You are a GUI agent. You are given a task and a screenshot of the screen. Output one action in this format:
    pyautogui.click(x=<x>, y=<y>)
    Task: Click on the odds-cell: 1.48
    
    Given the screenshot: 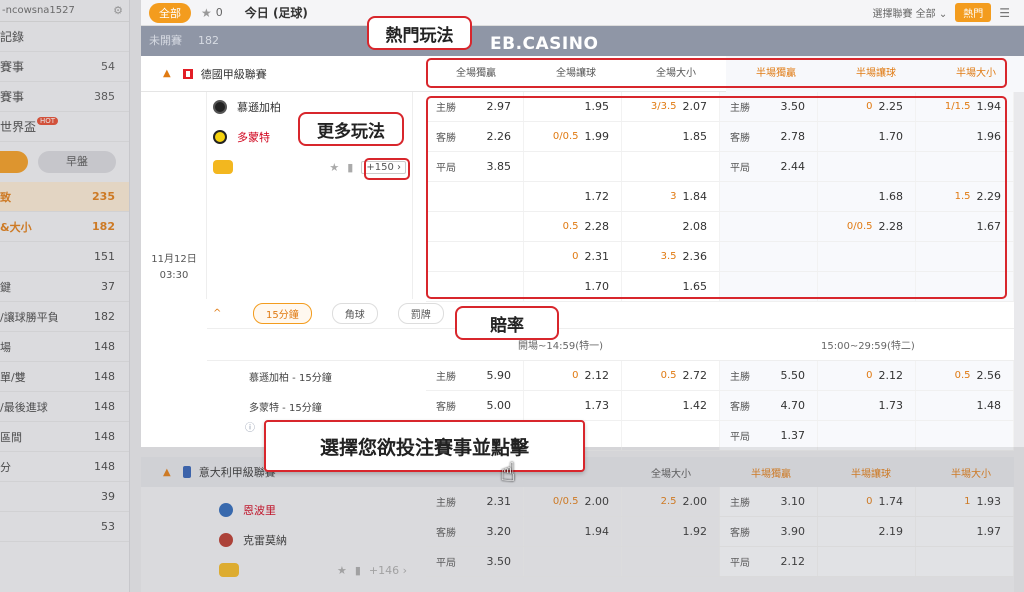 What is the action you would take?
    pyautogui.click(x=965, y=405)
    